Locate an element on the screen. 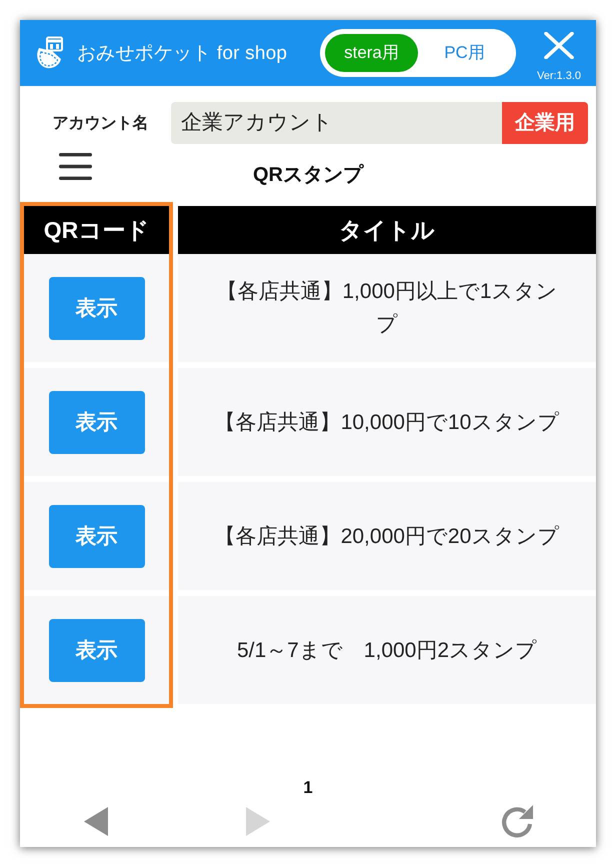 The width and height of the screenshot is (616, 867). page-title: QRスタンプ is located at coordinates (308, 175).